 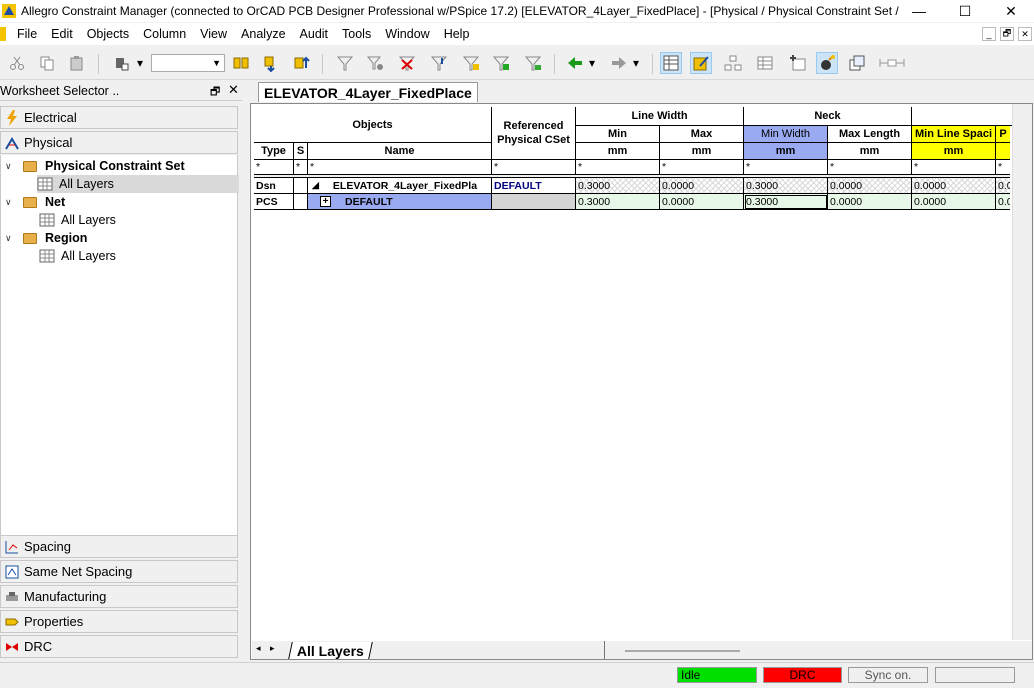 I want to click on menu-objects: Objects, so click(x=108, y=34).